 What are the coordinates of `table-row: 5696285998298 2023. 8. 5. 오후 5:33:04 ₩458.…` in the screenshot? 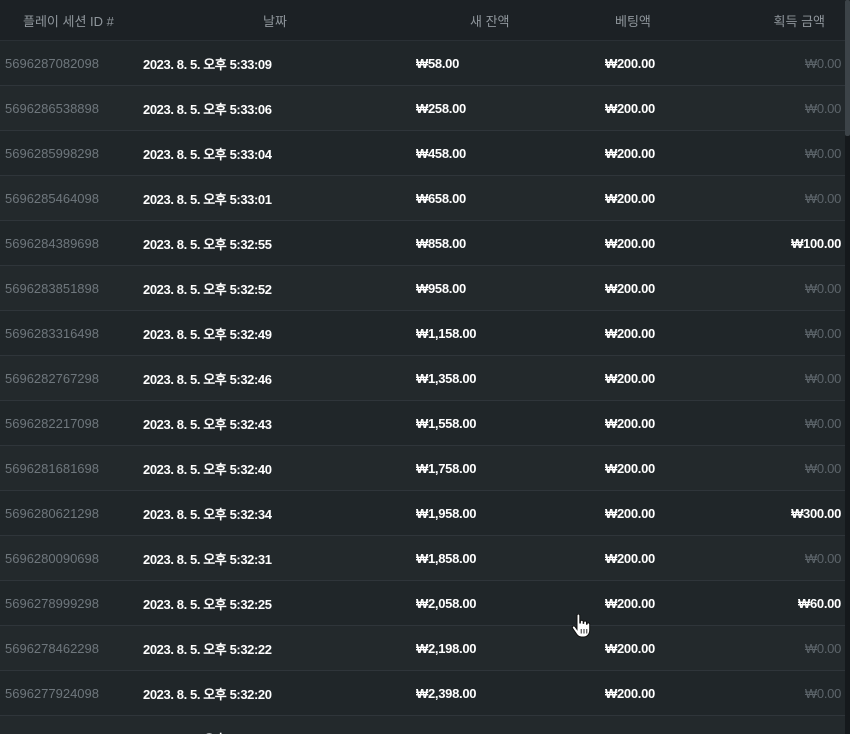 It's located at (422, 153).